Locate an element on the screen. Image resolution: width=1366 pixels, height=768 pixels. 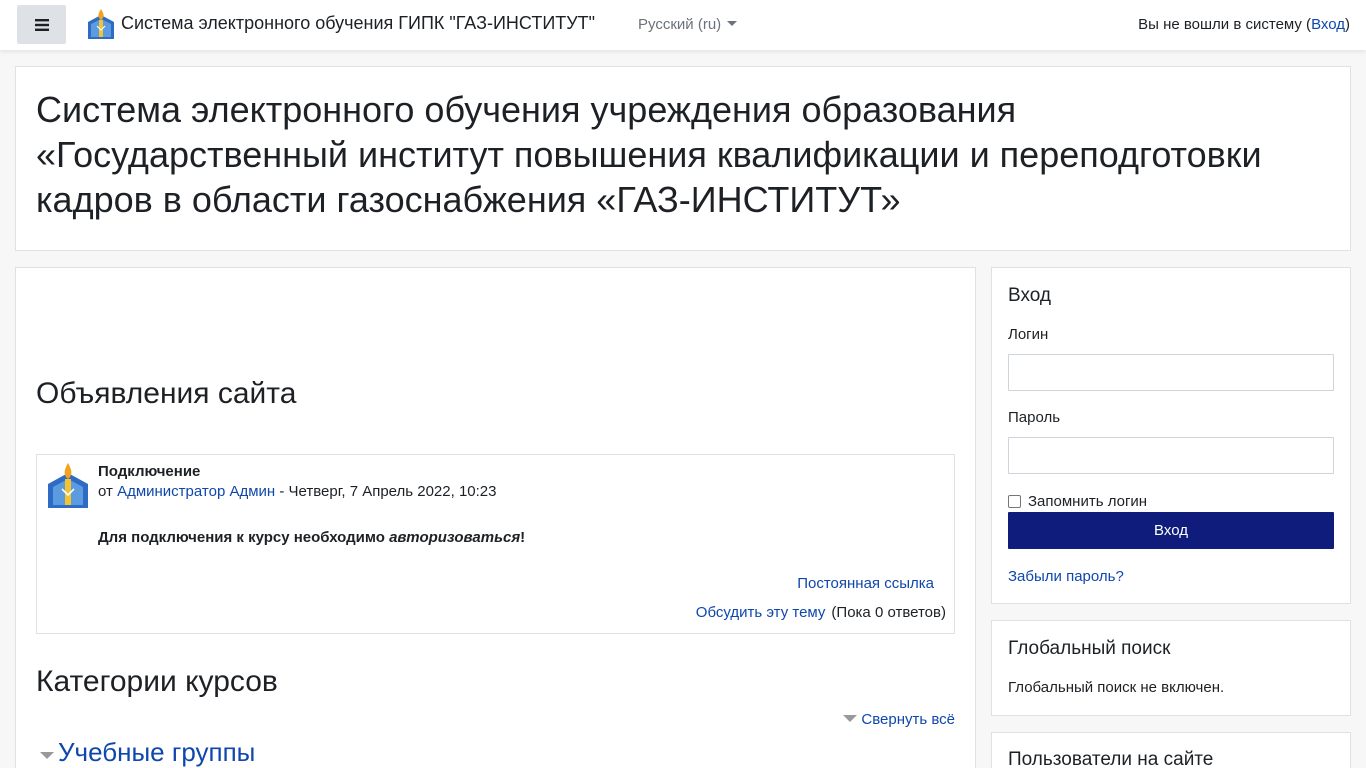
remember-checkbox is located at coordinates (1014, 501).